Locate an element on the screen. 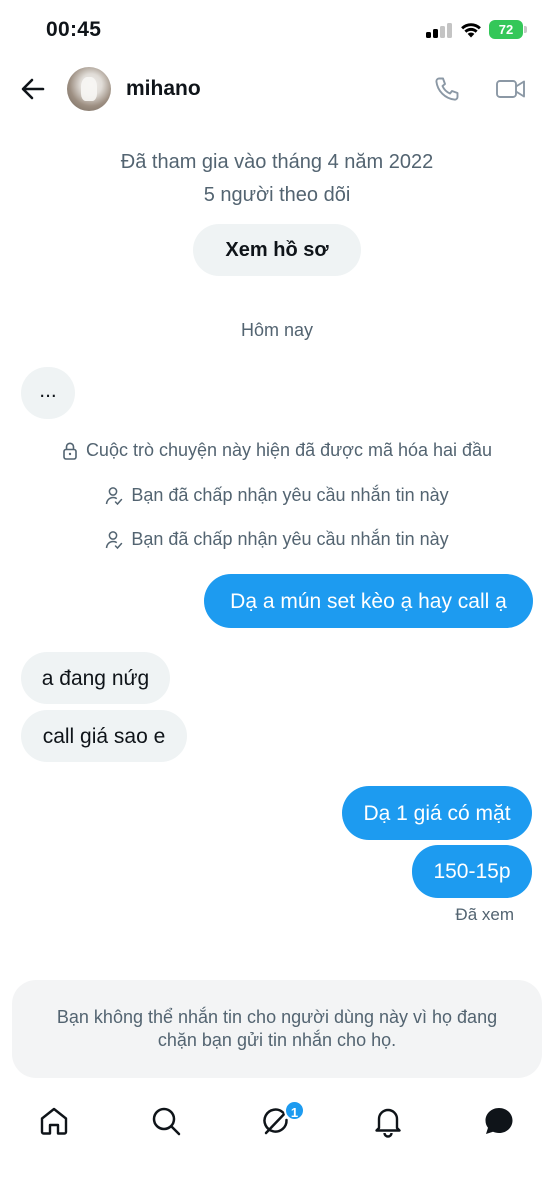 This screenshot has width=554, height=1200. status-time: 00:45 is located at coordinates (74, 29).